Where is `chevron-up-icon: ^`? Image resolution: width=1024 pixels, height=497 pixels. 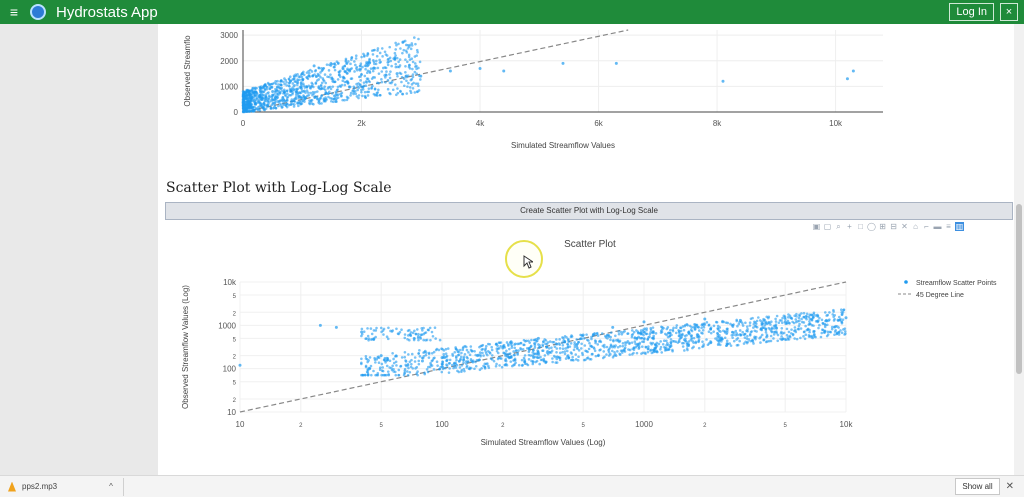
chevron-up-icon: ^ is located at coordinates (111, 486).